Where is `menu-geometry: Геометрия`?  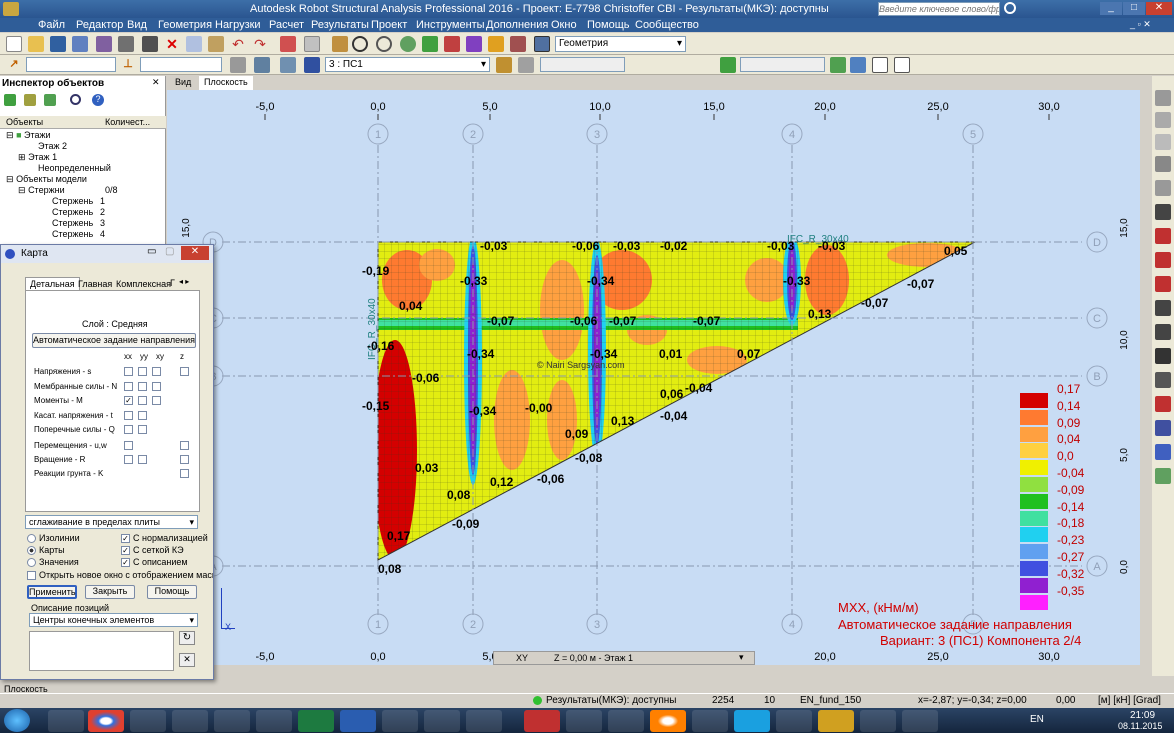 menu-geometry: Геометрия is located at coordinates (185, 25).